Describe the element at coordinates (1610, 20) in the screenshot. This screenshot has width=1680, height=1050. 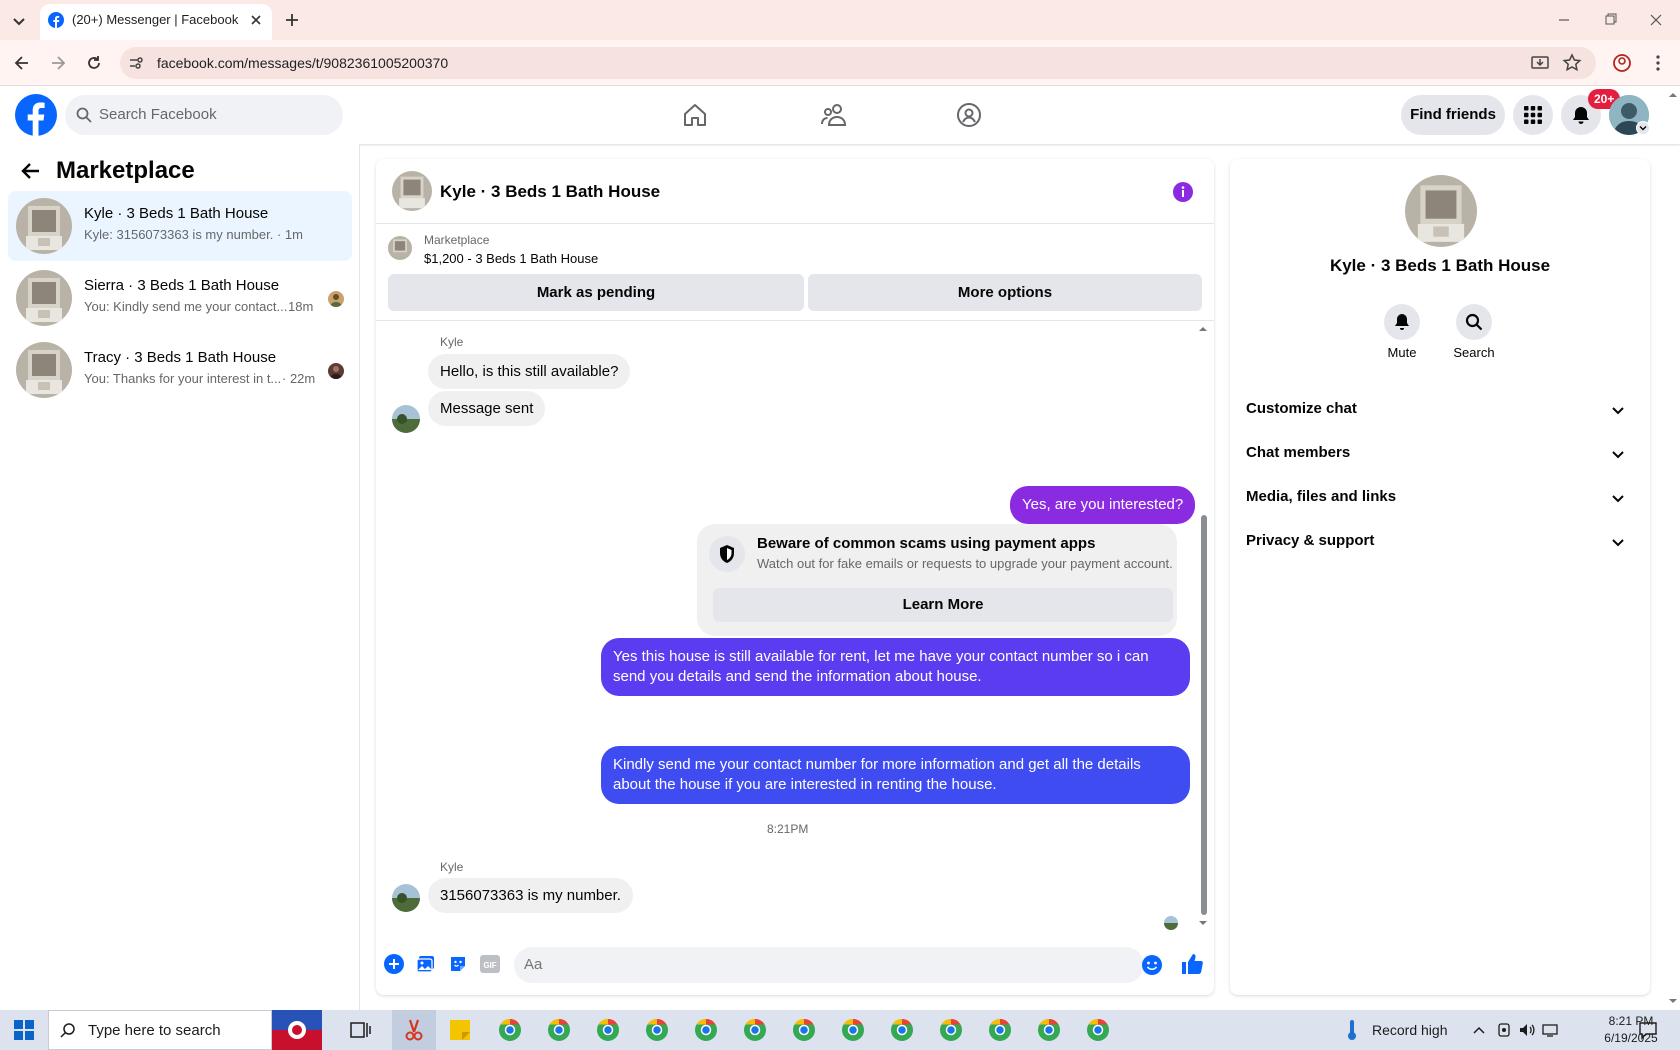
I see `restore-window-icon` at that location.